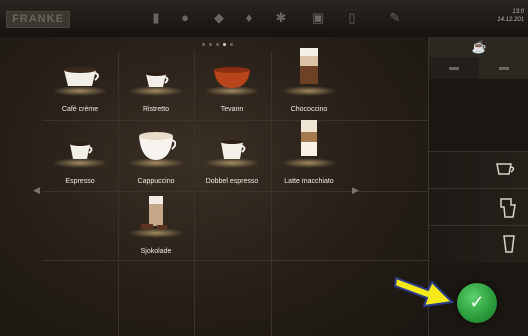  What do you see at coordinates (309, 181) in the screenshot?
I see `product-label: Latte macchiato` at bounding box center [309, 181].